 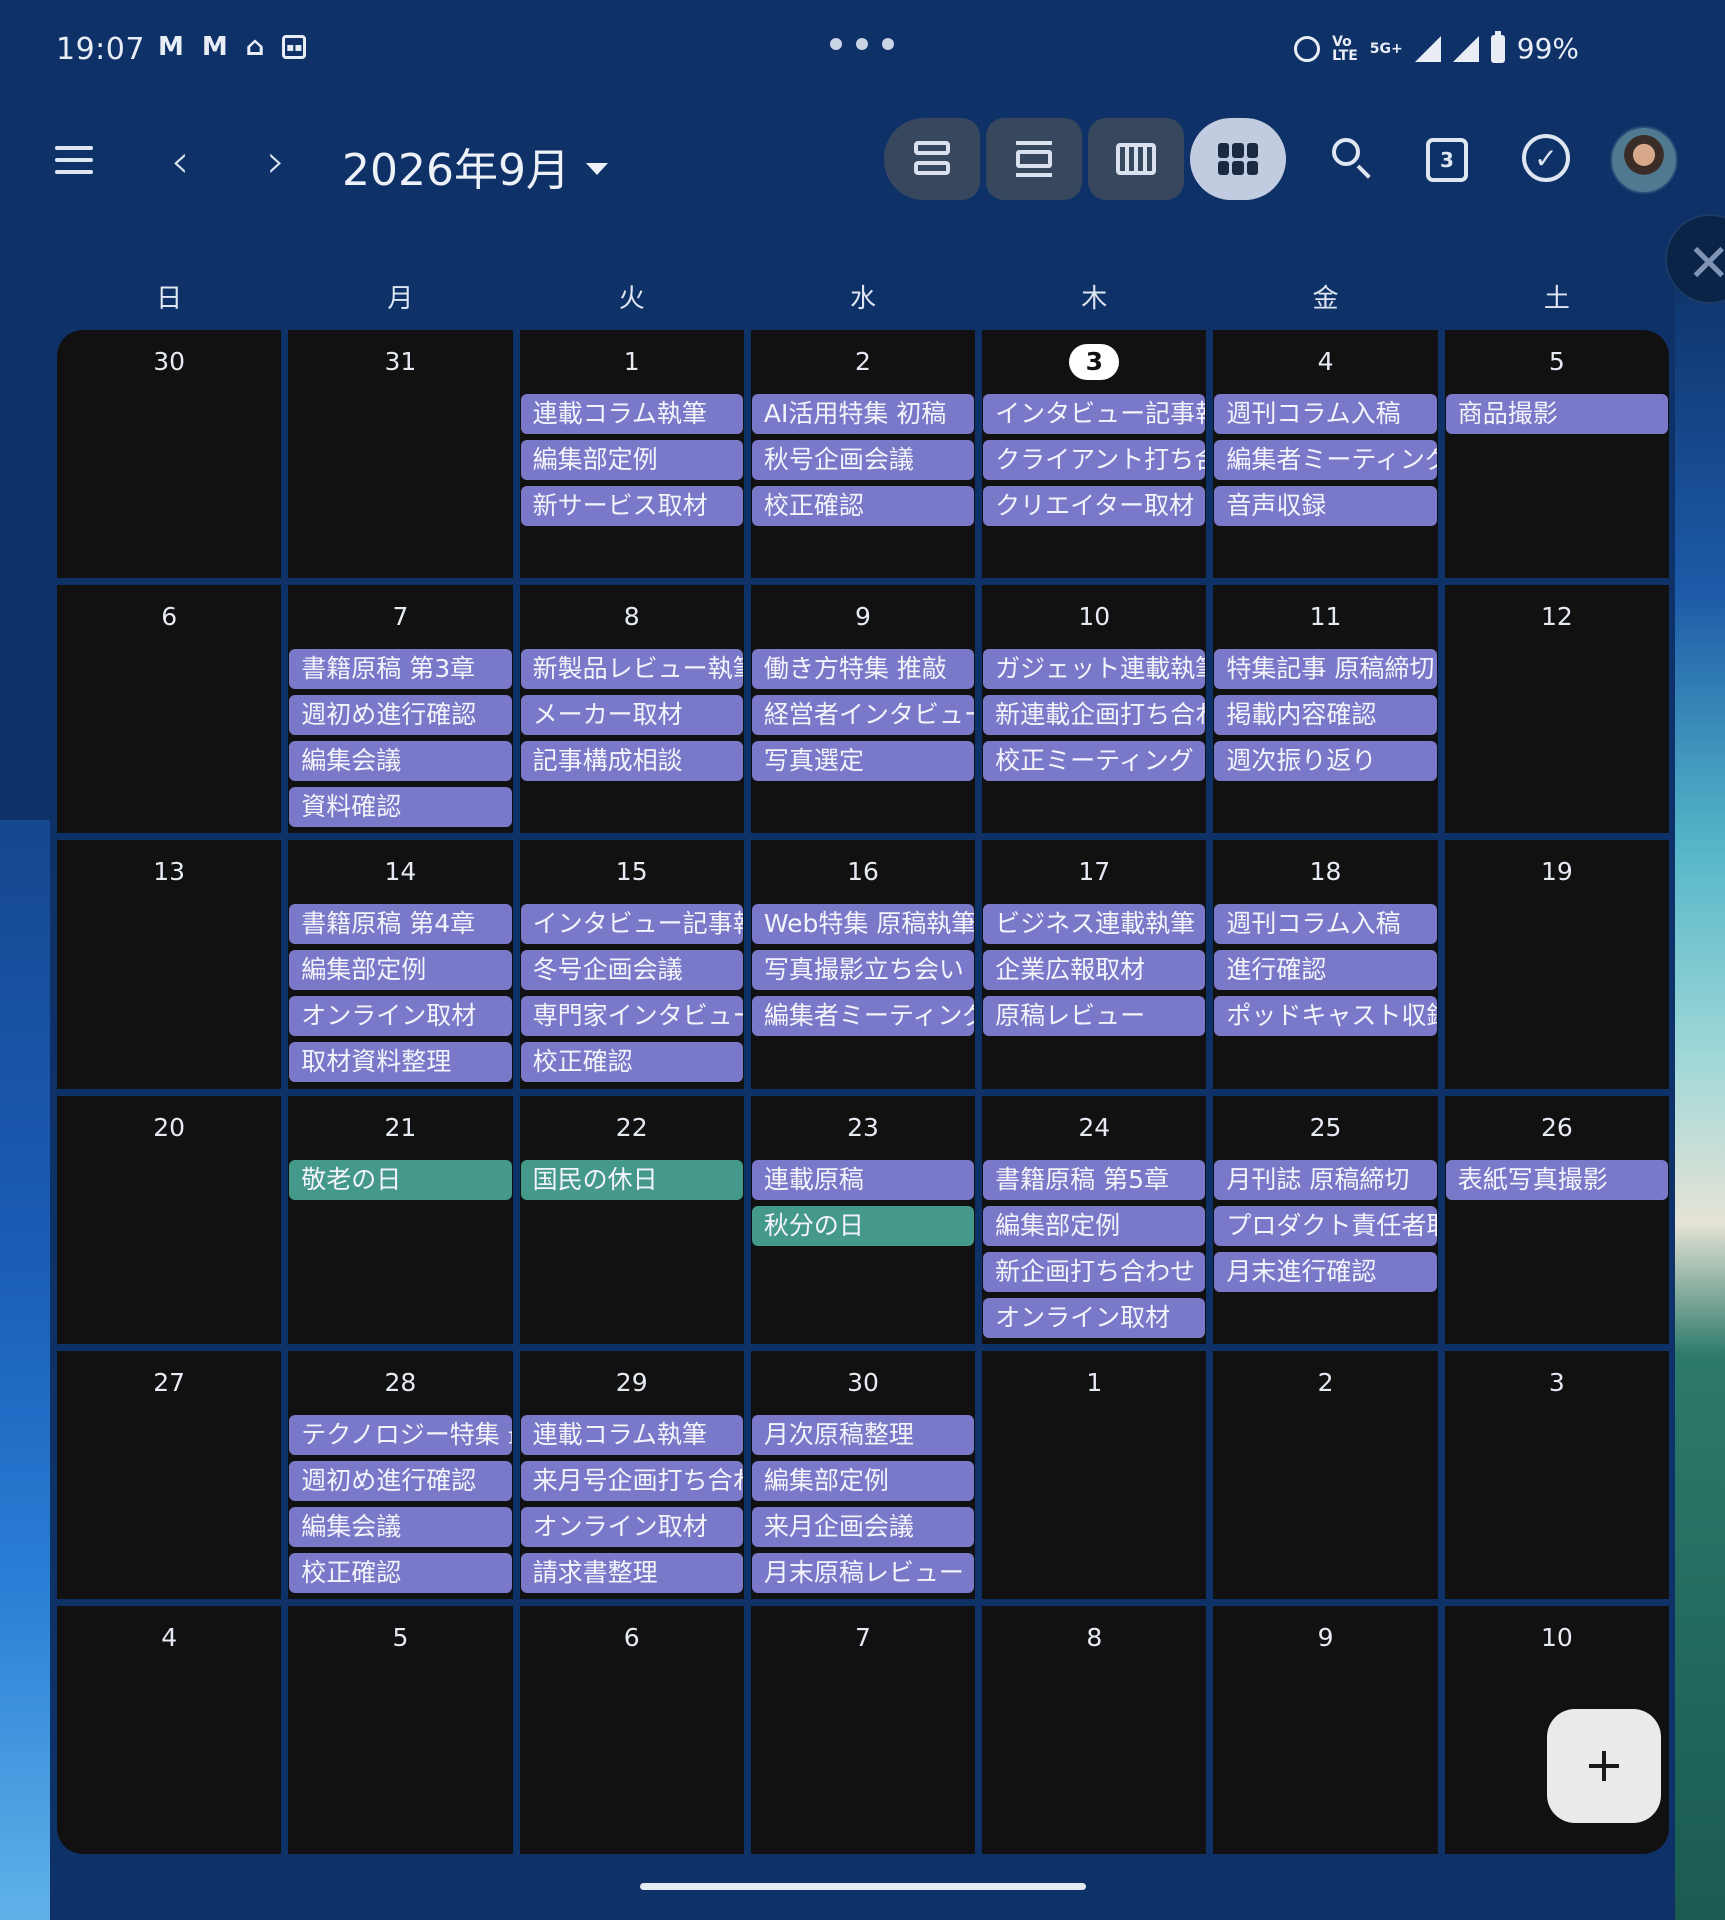 What do you see at coordinates (1094, 1729) in the screenshot?
I see `day-cell: 8` at bounding box center [1094, 1729].